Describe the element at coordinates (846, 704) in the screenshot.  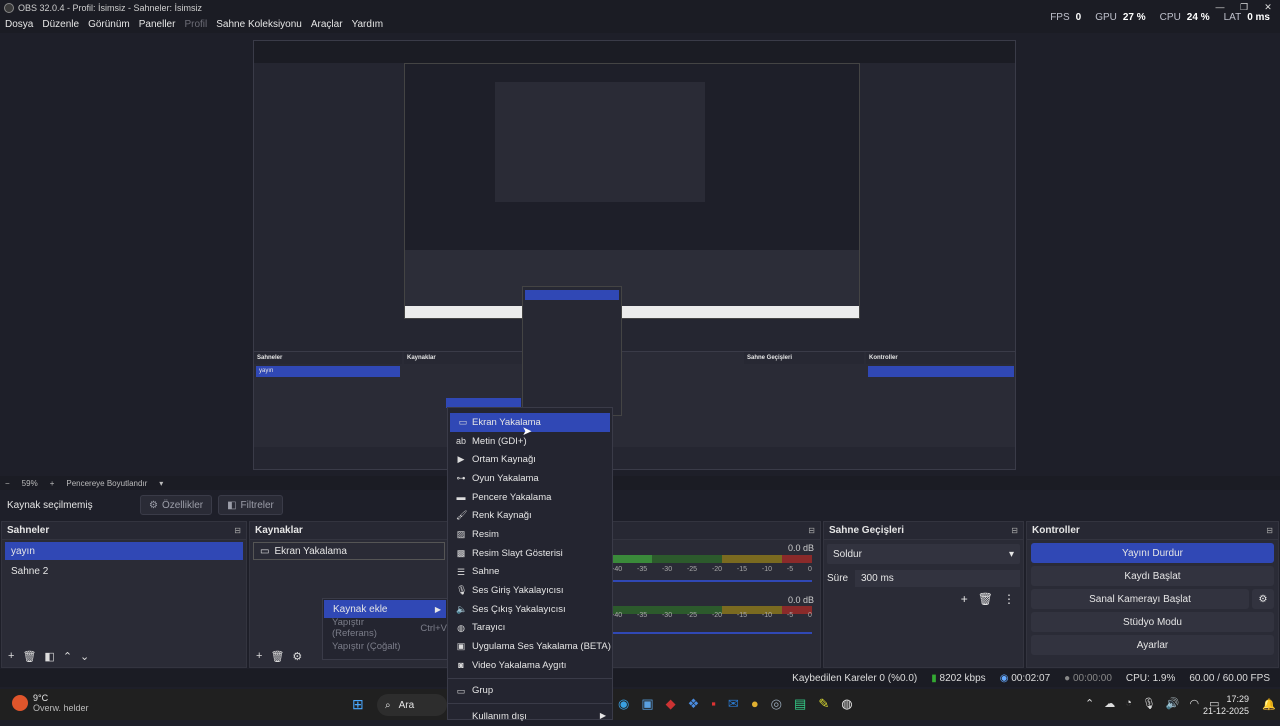
I see `obs-taskbar-icon: ◍` at that location.